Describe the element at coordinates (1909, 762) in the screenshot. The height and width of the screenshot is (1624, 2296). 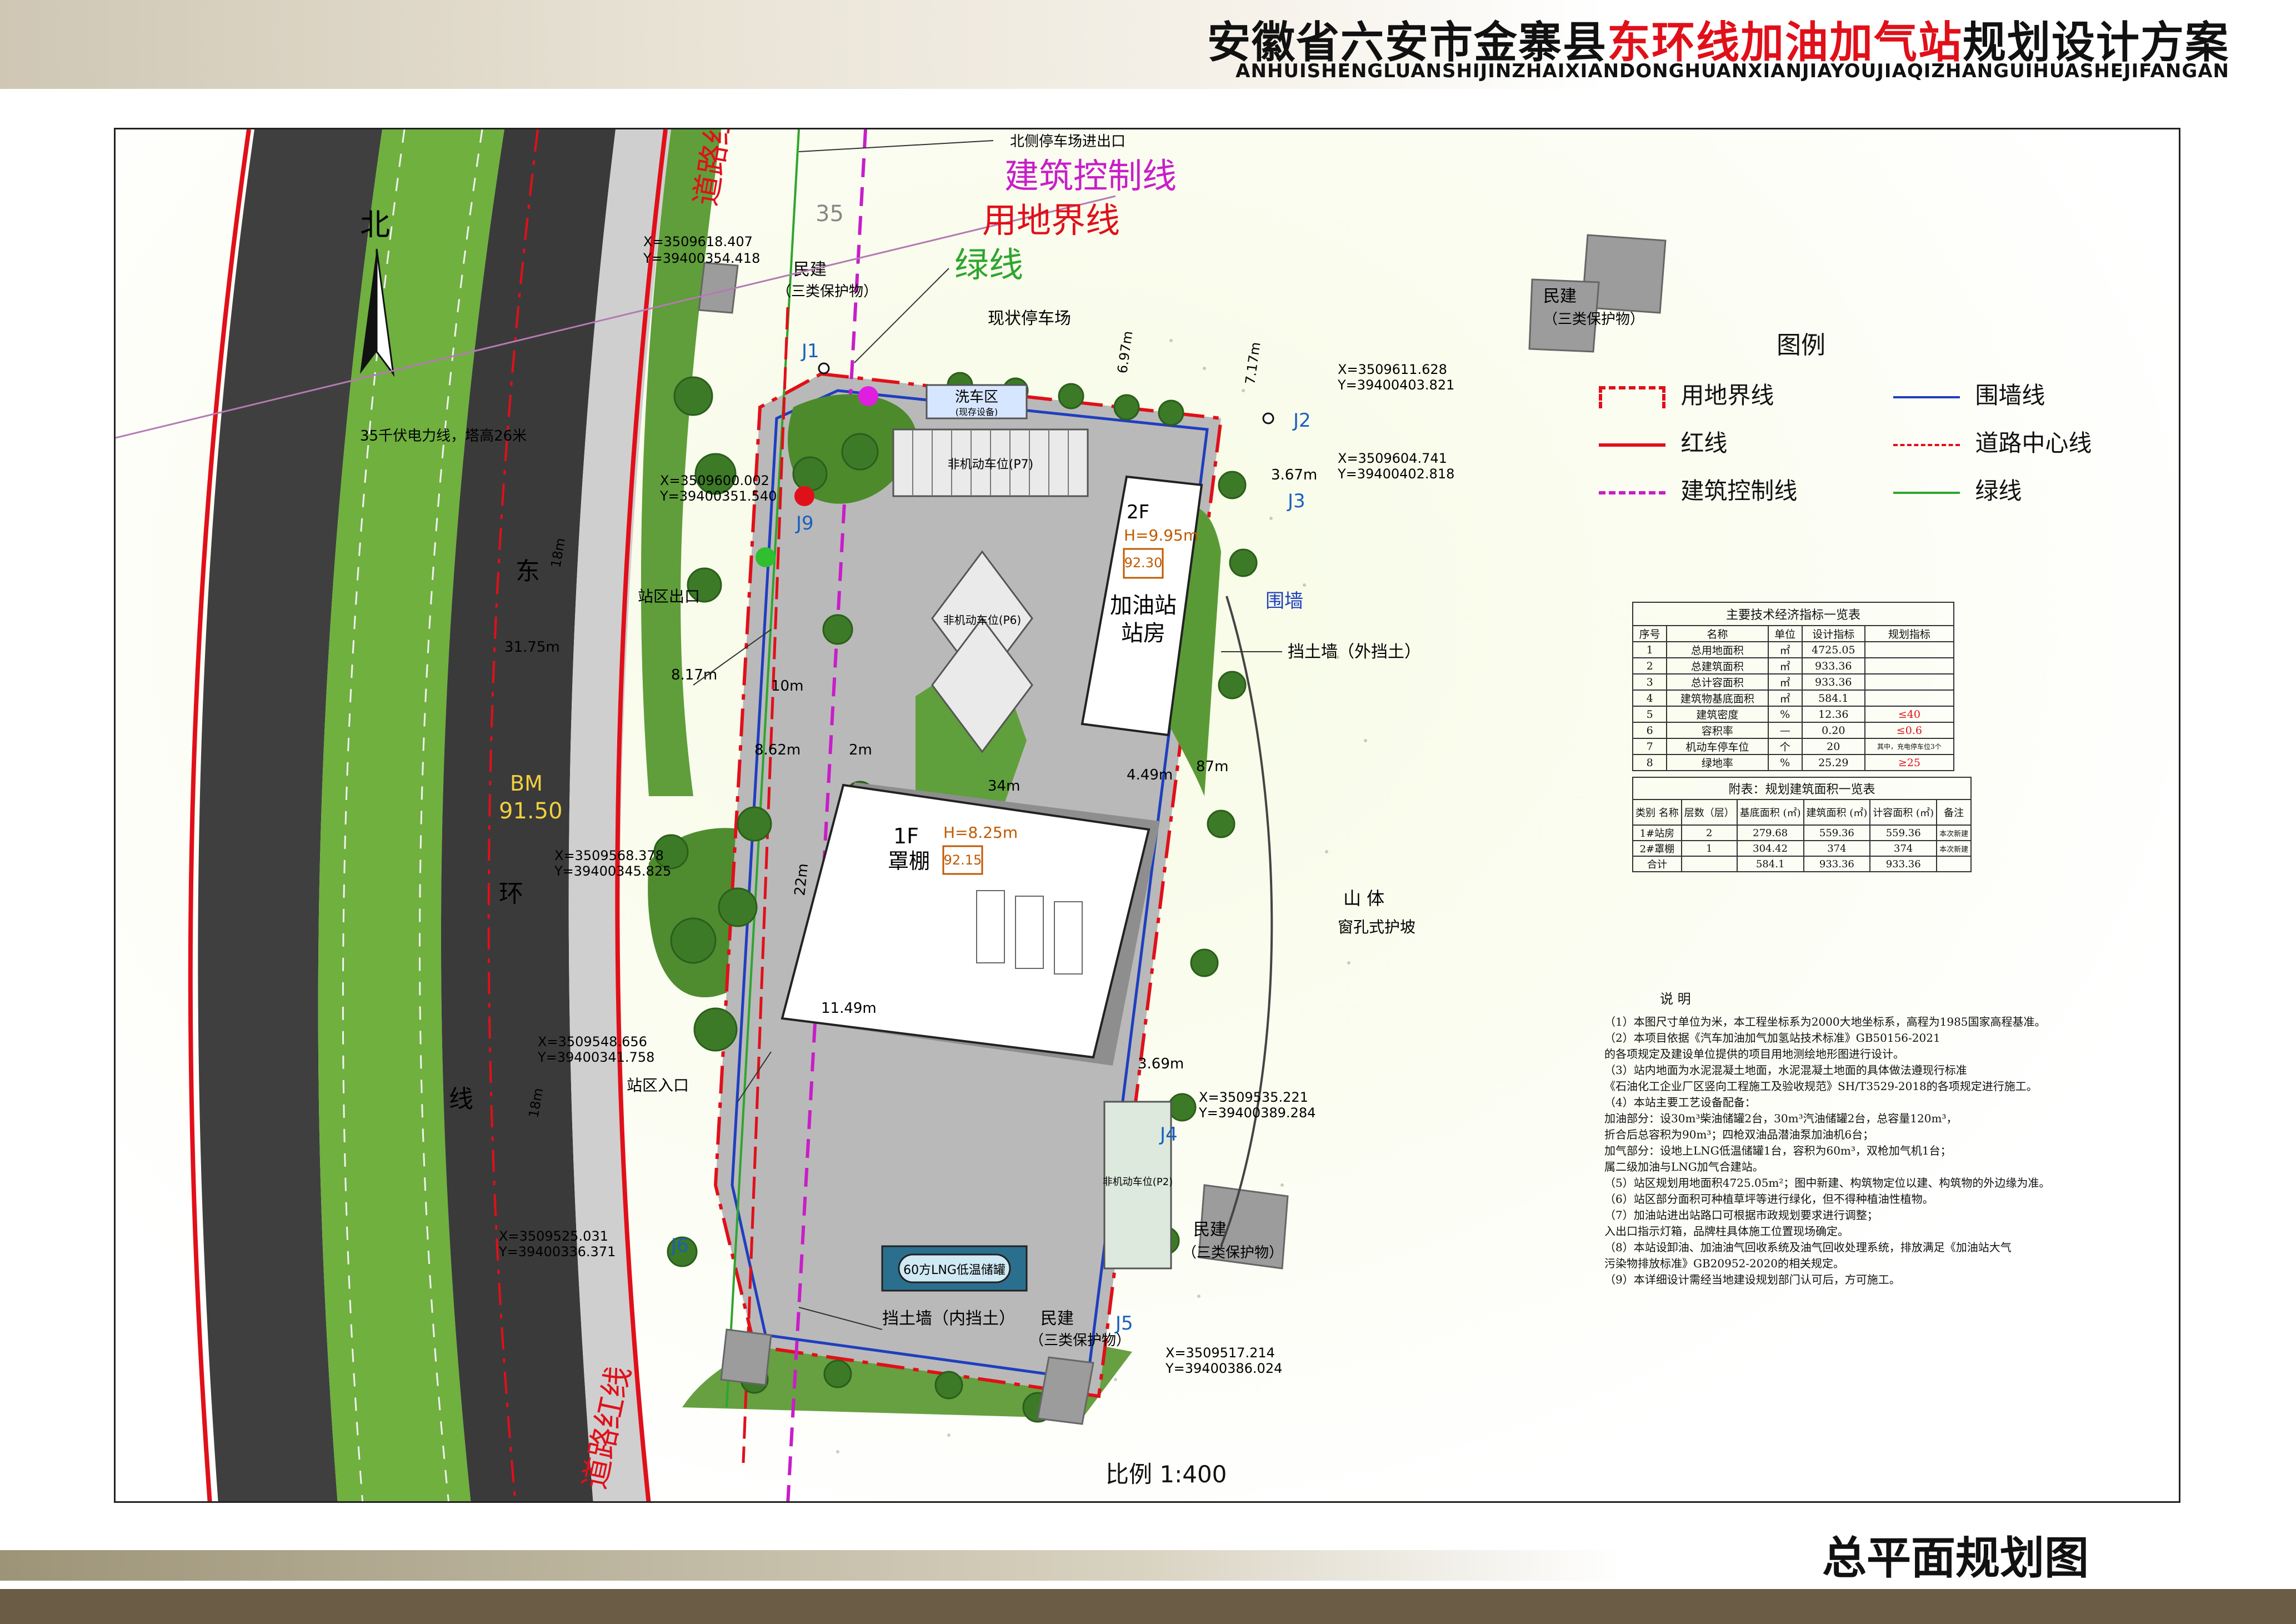
I see `table-cell: ≥25` at that location.